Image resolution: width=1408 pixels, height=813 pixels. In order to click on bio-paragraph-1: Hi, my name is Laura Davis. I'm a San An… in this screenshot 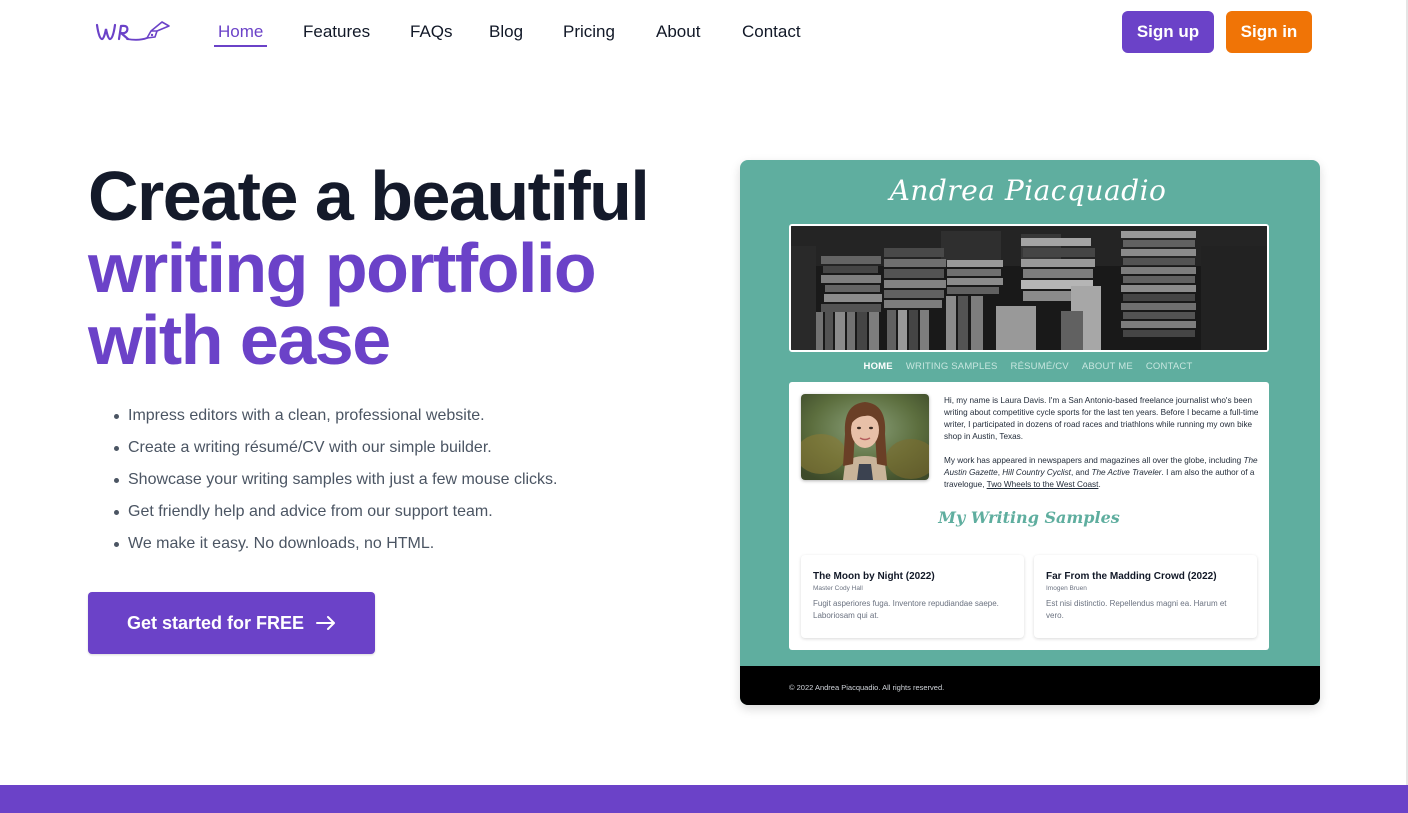, I will do `click(1101, 418)`.